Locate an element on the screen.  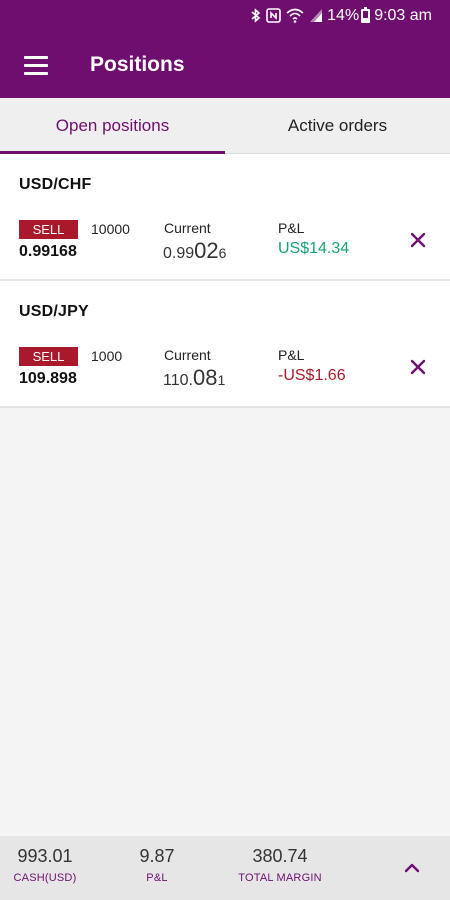
tab-bar: Open positions Active orders is located at coordinates (225, 126).